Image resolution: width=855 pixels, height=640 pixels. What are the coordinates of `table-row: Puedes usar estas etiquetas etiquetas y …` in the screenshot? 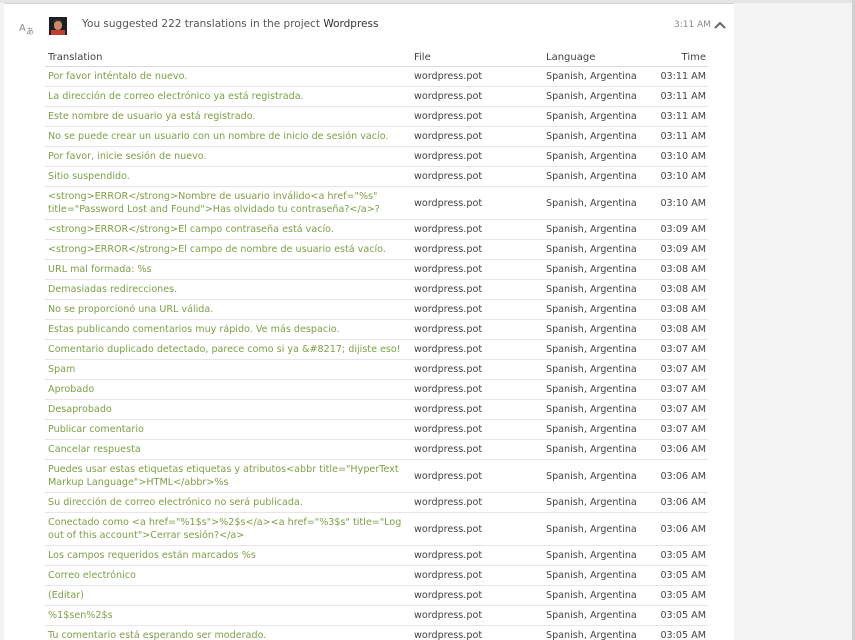 It's located at (376, 476).